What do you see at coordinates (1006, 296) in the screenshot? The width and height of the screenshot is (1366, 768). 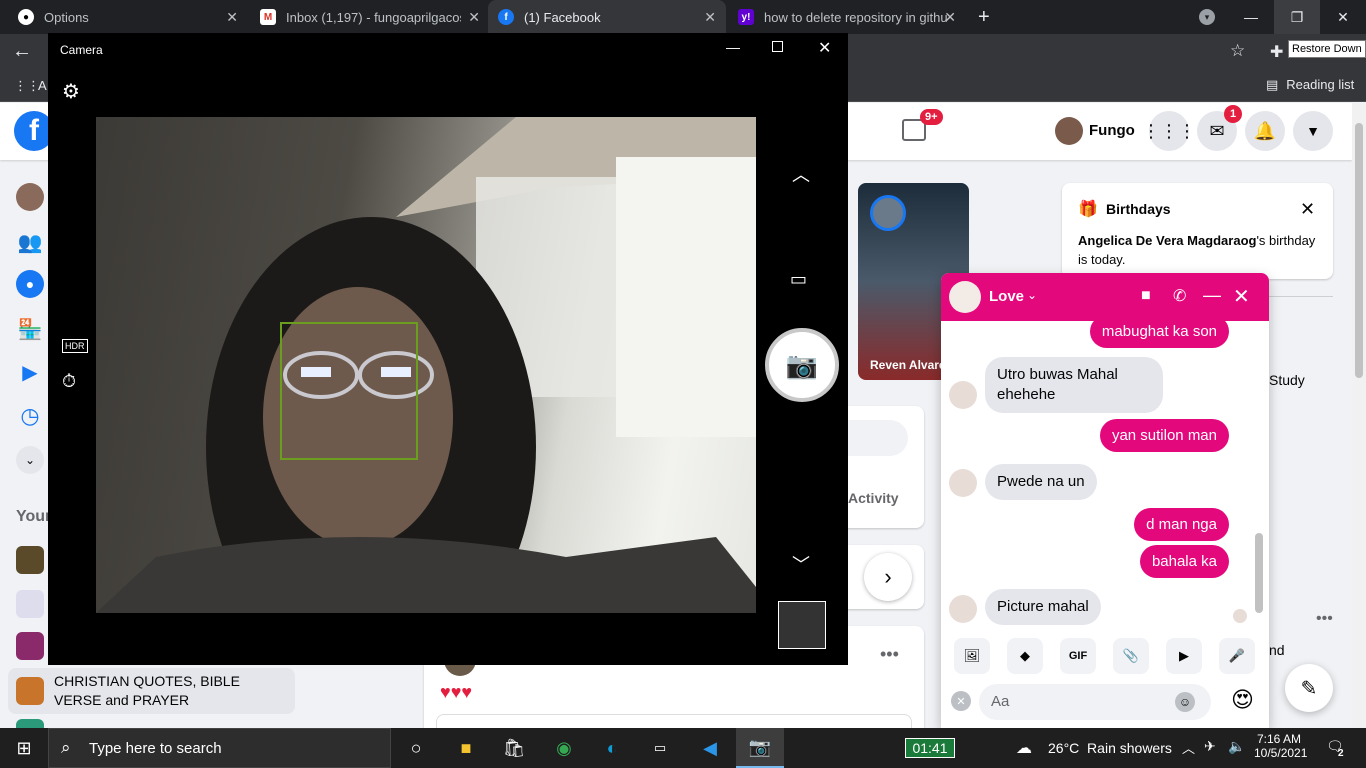 I see `chat-contact-name: Love` at bounding box center [1006, 296].